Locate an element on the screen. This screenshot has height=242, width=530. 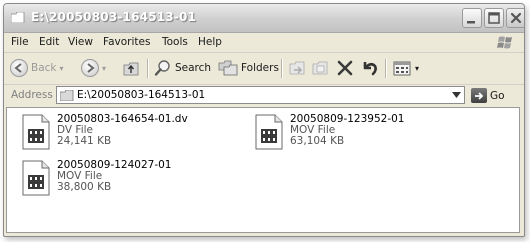
file-details: 20050809-123952-01 MOV File 63,104 KB is located at coordinates (347, 130).